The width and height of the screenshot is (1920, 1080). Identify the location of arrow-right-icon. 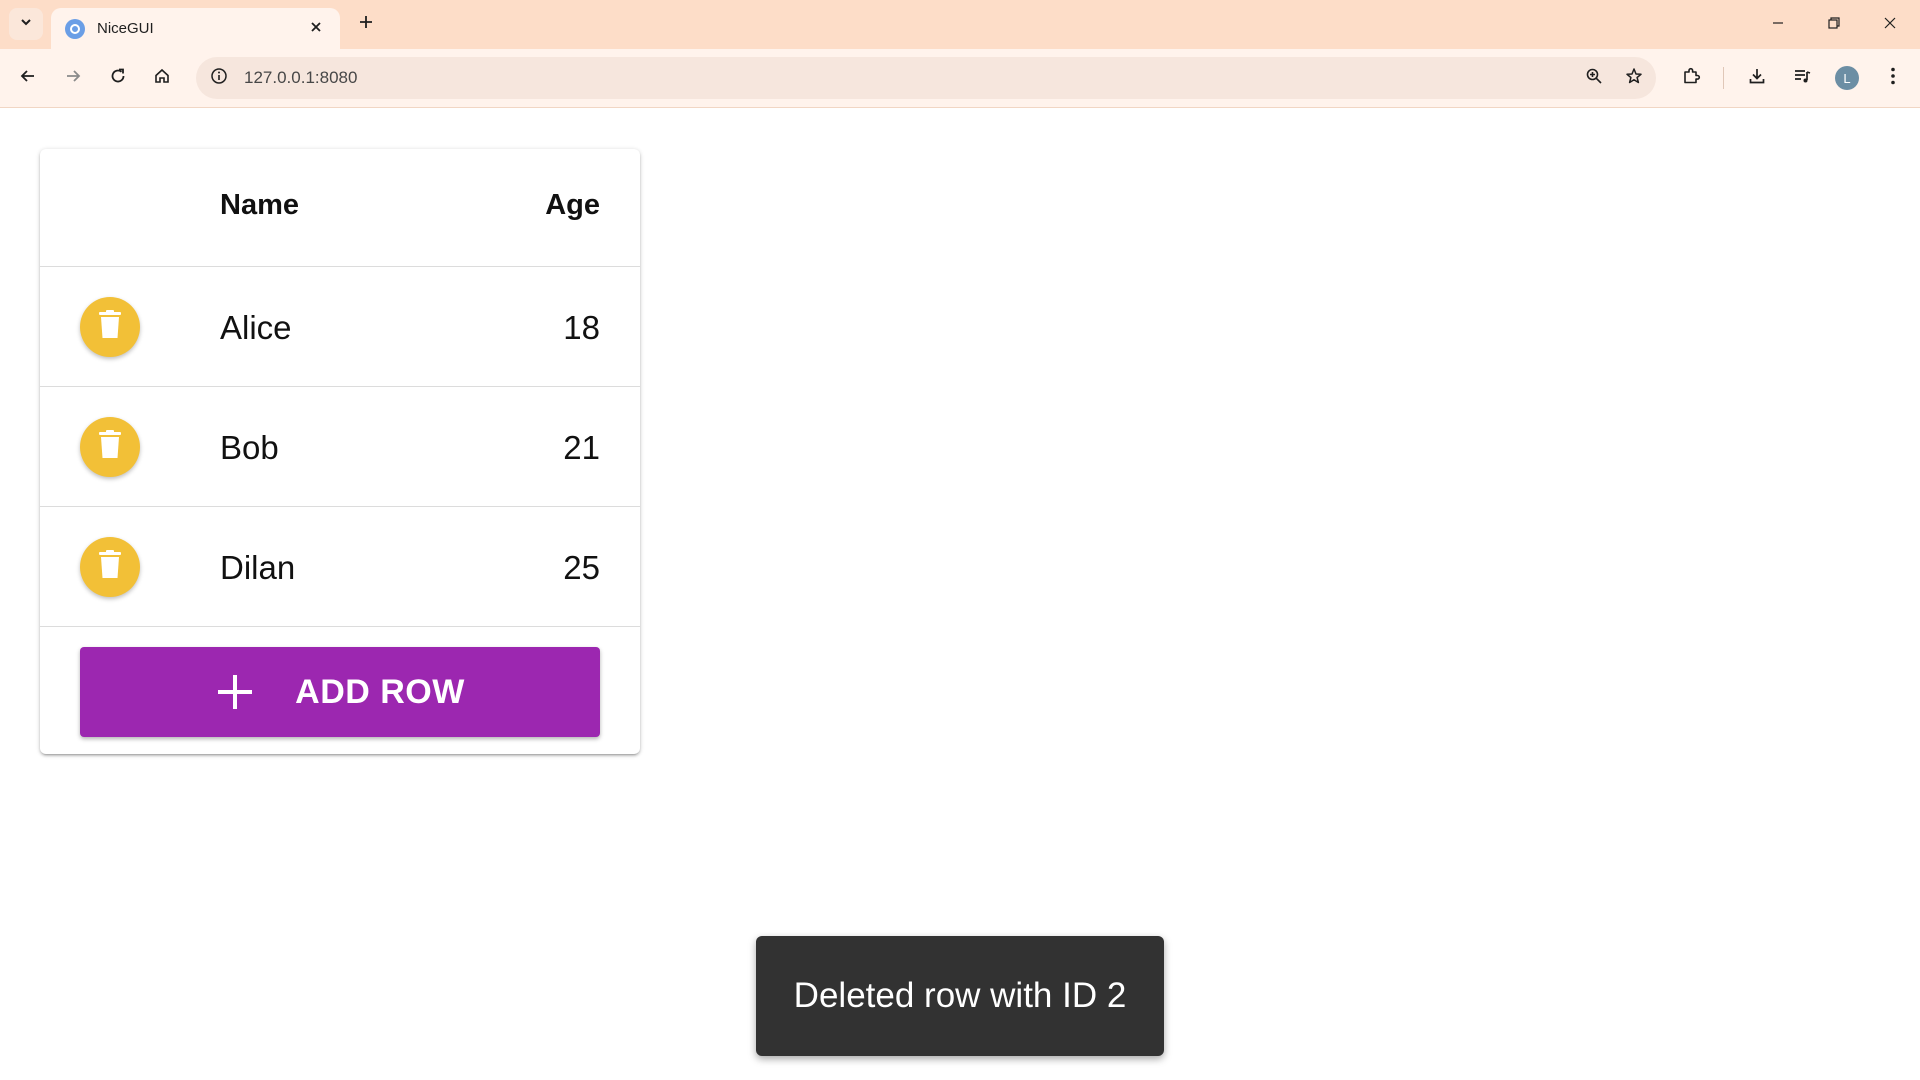
(73, 78).